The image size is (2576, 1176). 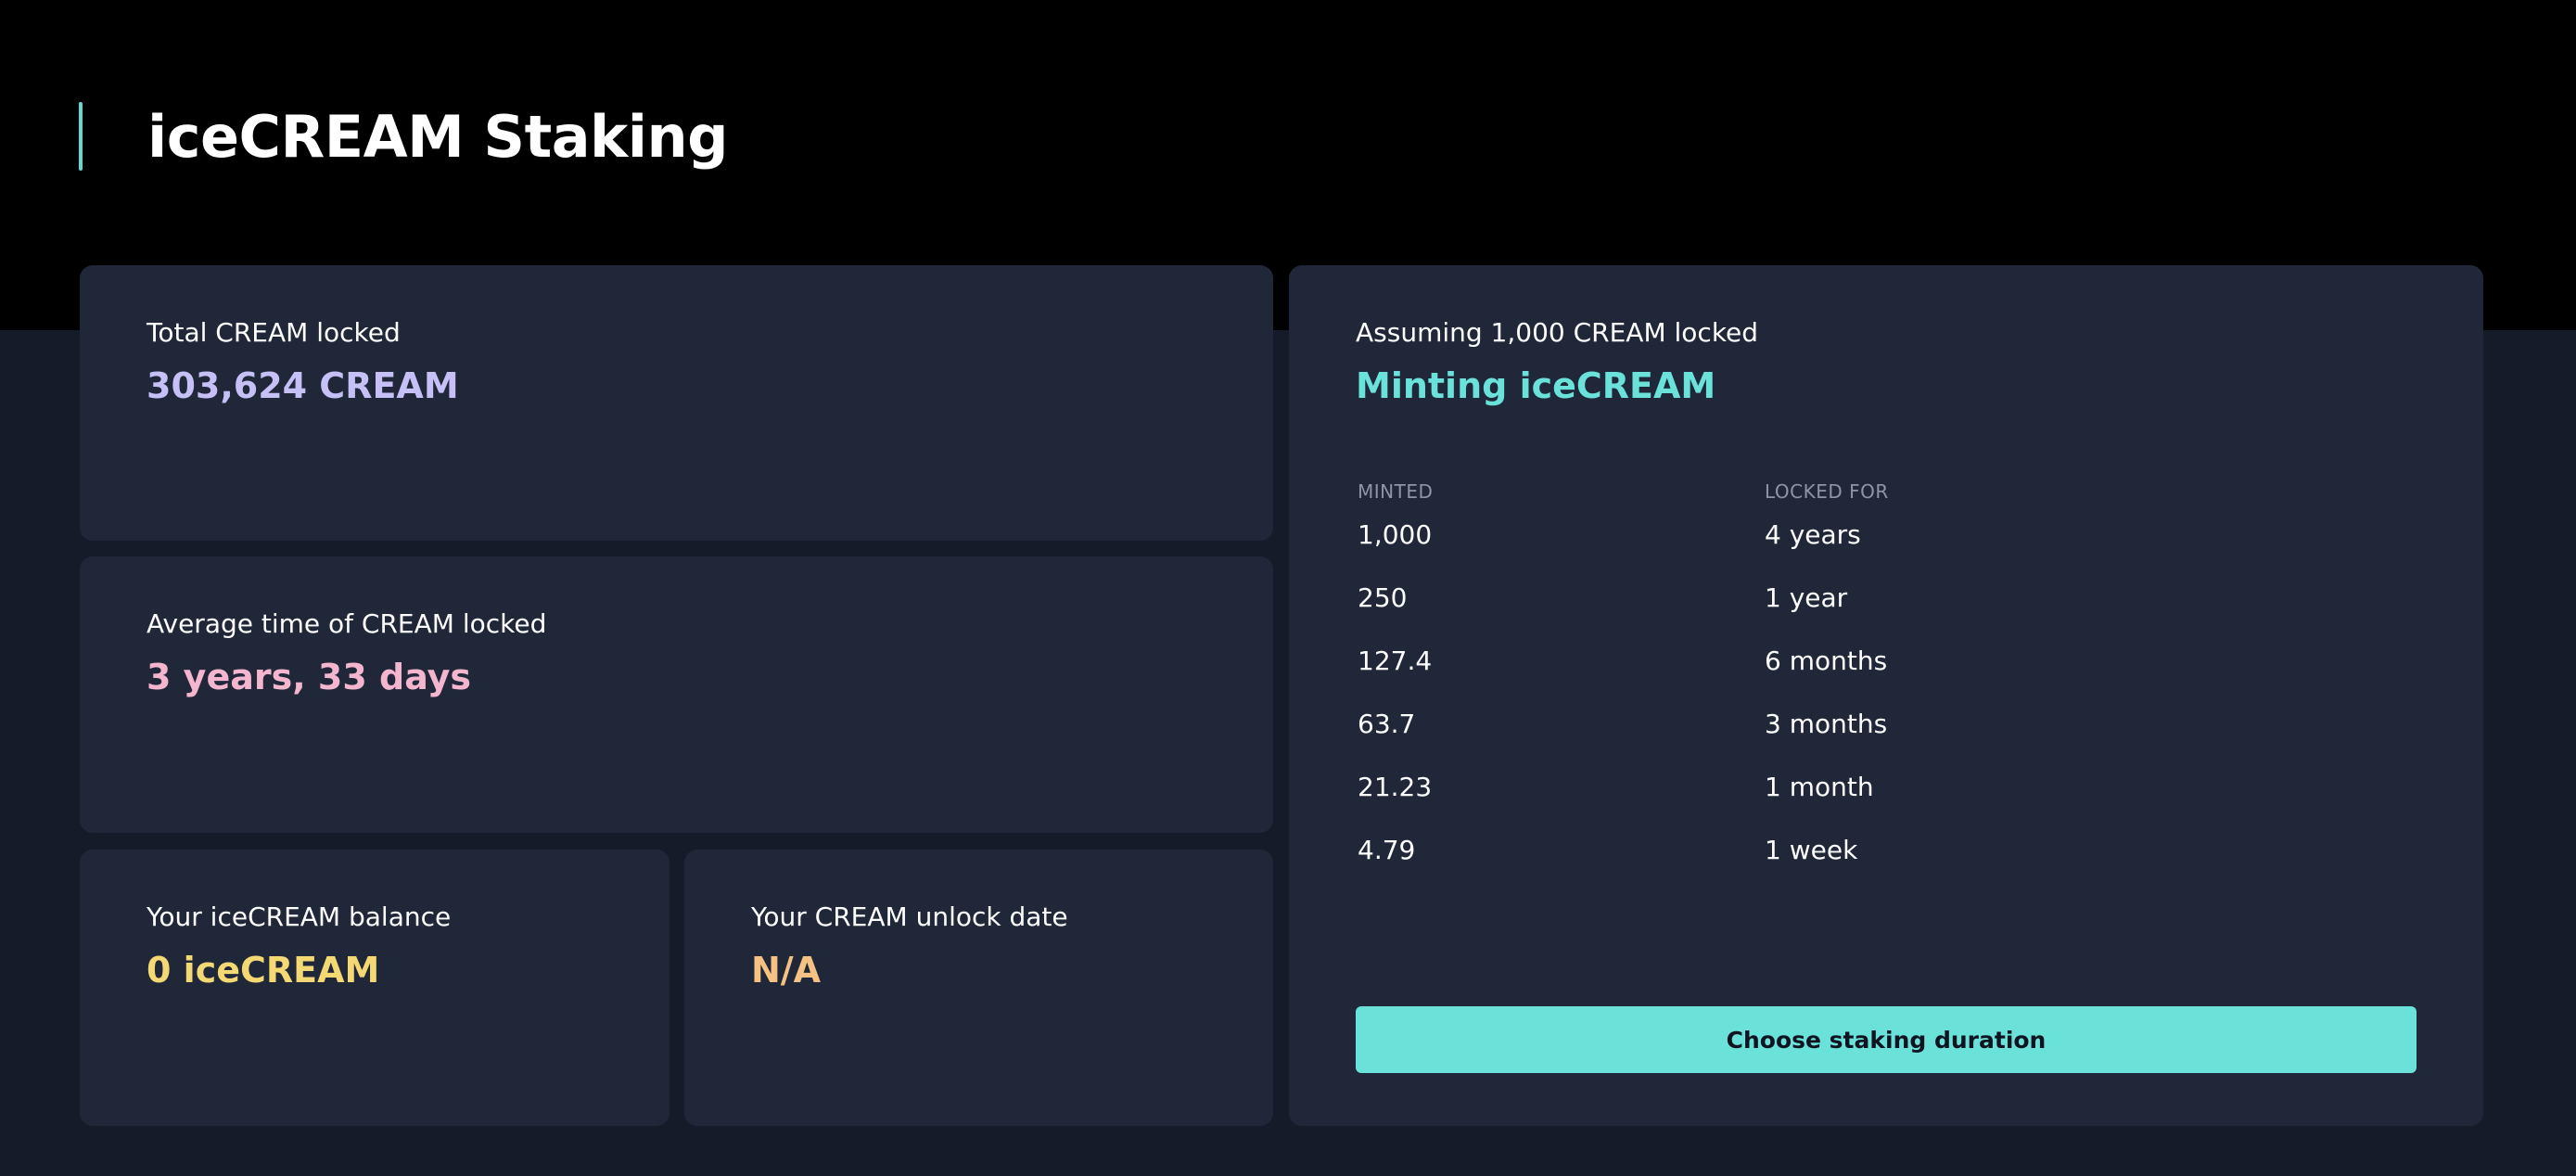 I want to click on table-row: 127.4 6 months, so click(x=1886, y=667).